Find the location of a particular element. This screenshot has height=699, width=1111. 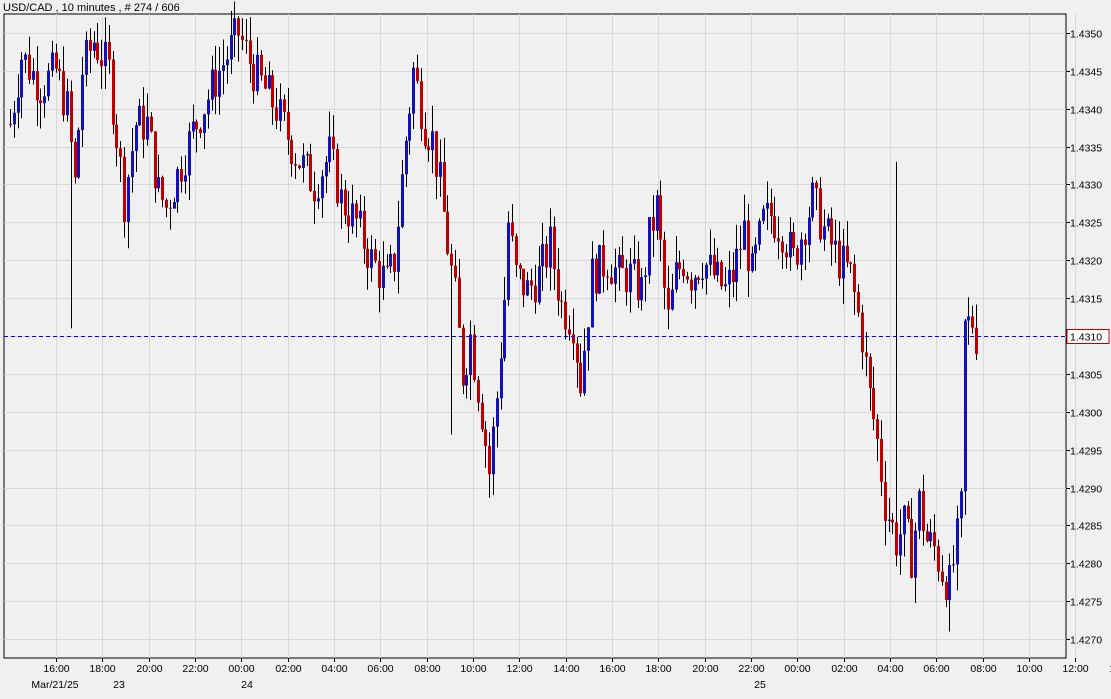

x-tick-label: 08:00 is located at coordinates (983, 669).